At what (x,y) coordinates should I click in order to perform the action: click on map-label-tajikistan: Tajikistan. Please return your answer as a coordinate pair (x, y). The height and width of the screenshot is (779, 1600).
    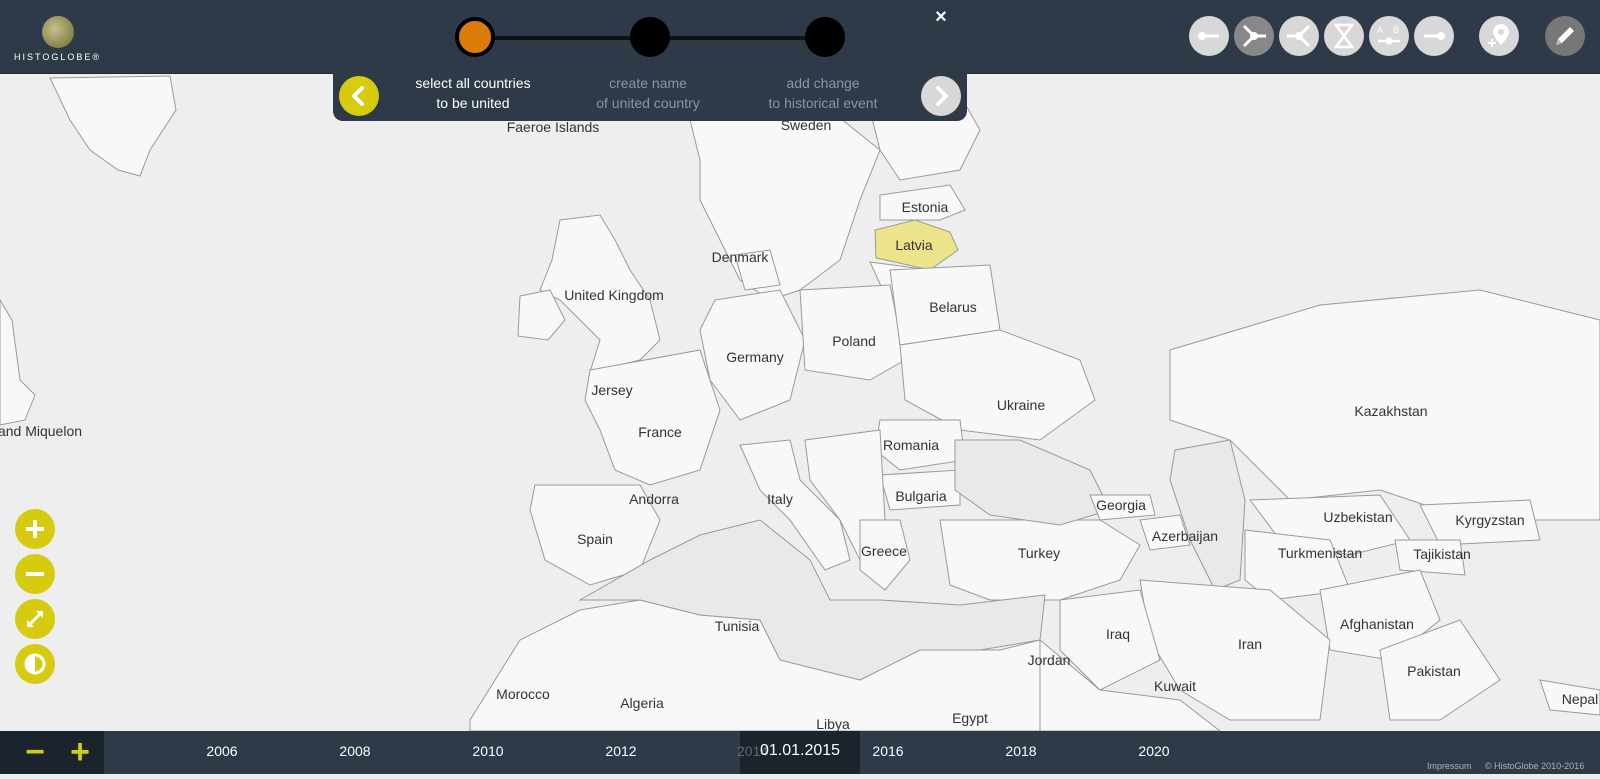
    Looking at the image, I should click on (1442, 554).